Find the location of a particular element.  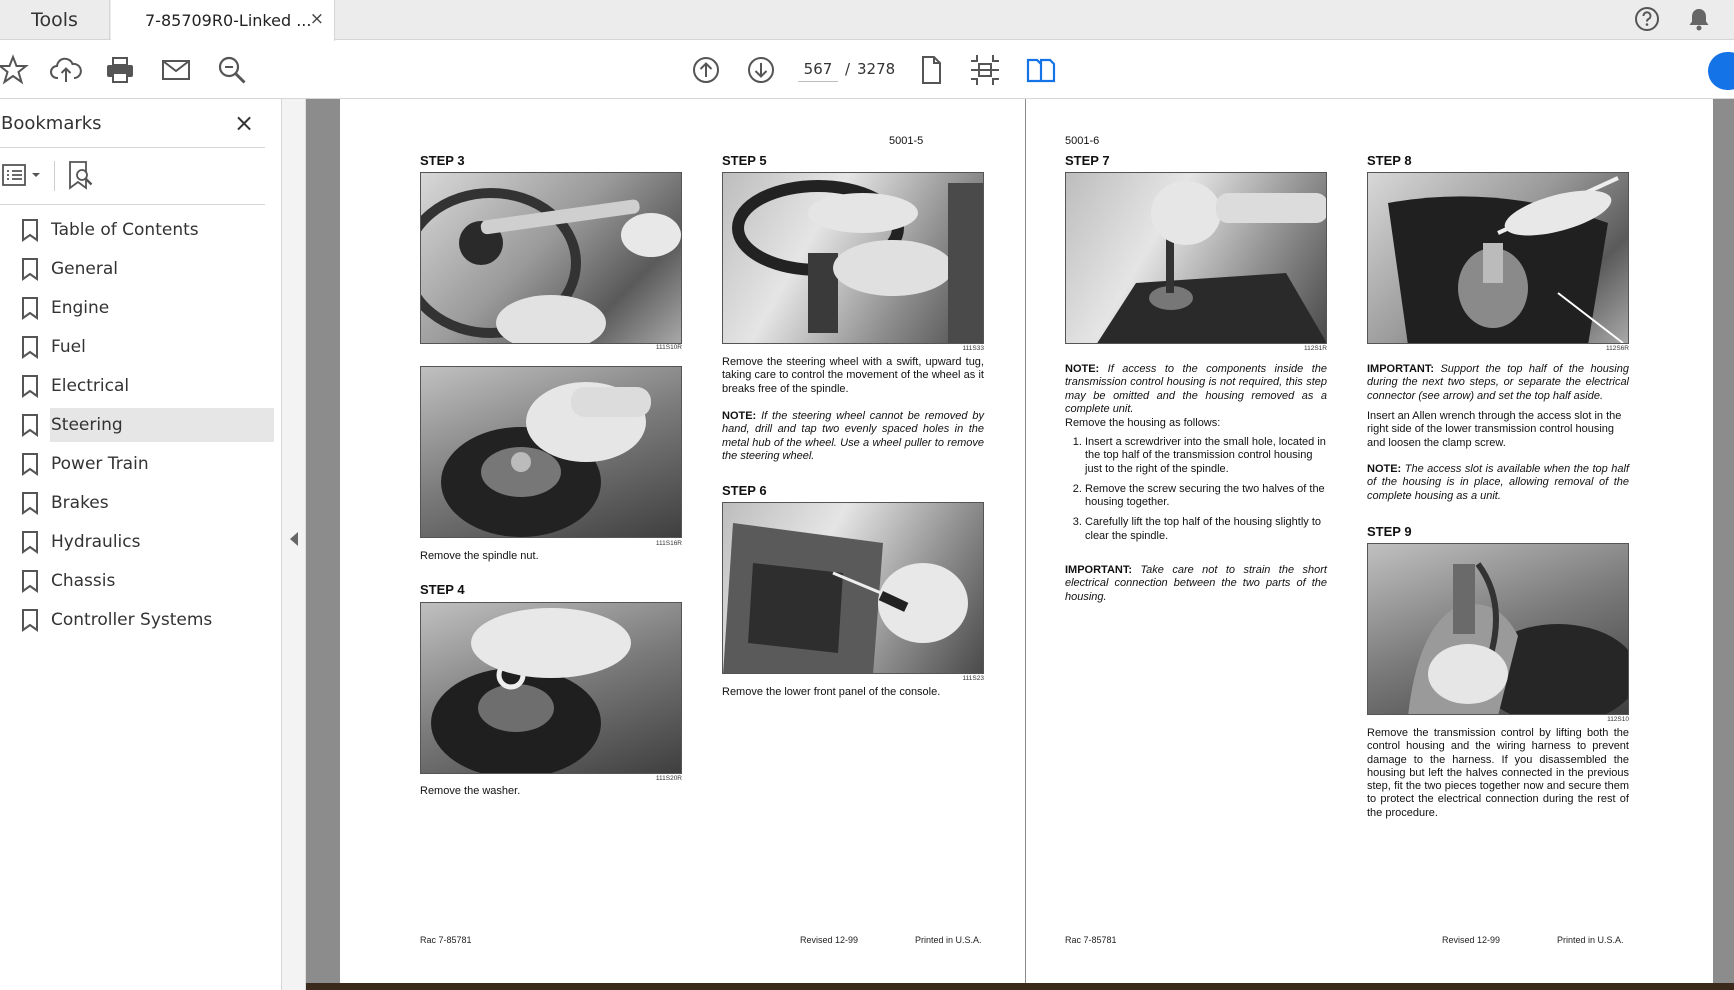

bookmark-item: Hydraulics is located at coordinates (141, 541).